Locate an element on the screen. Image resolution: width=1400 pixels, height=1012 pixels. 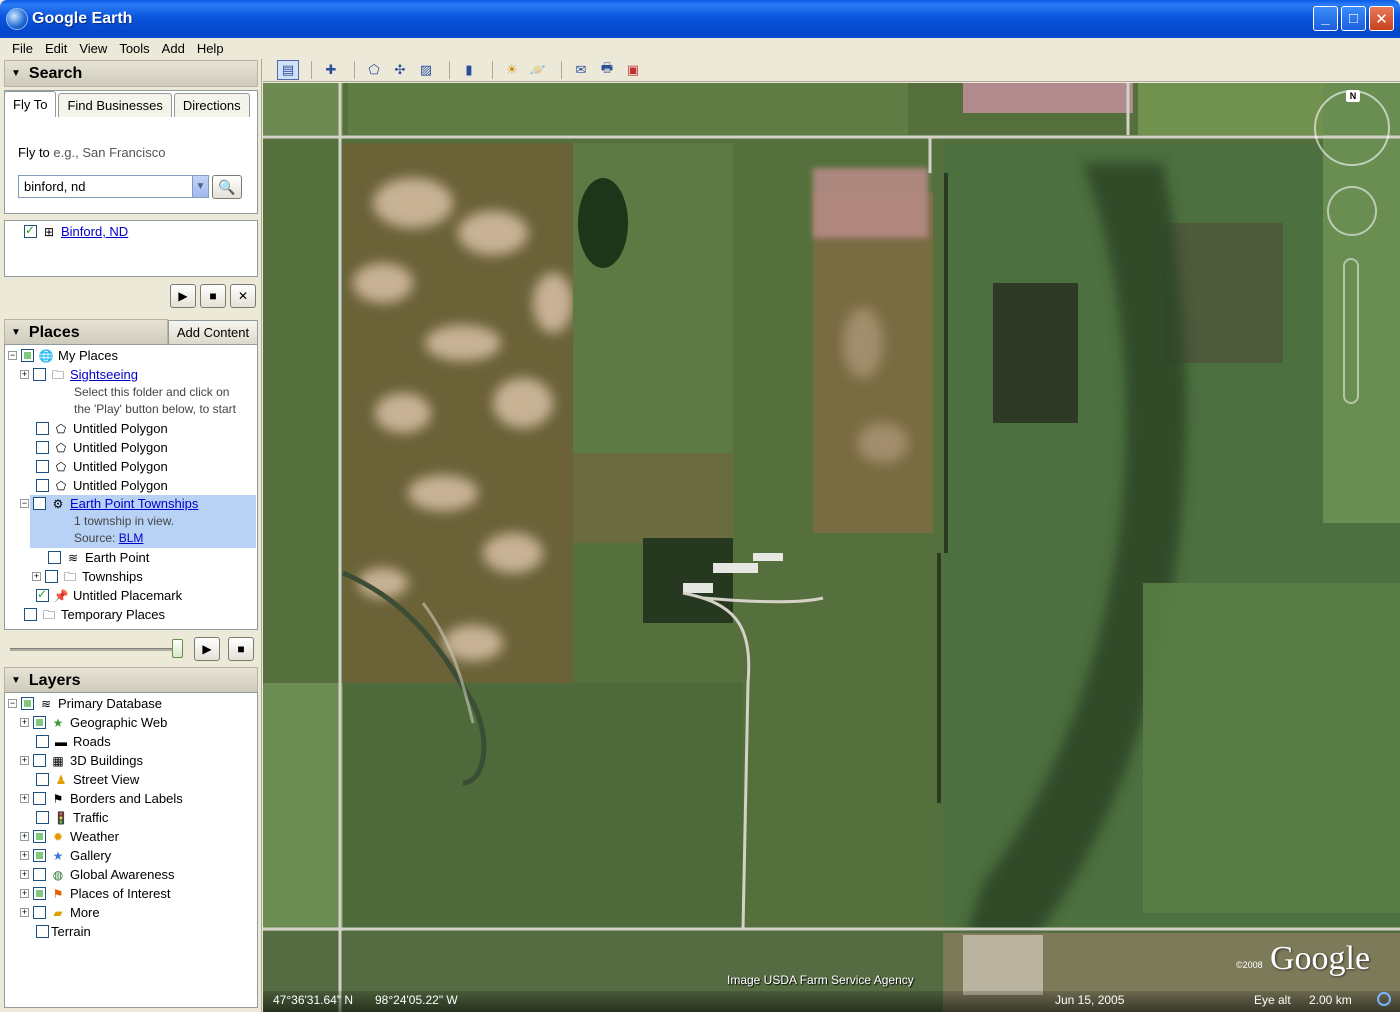
tree-item-my-places: − 🌐 My Places is located at coordinates (63, 355).